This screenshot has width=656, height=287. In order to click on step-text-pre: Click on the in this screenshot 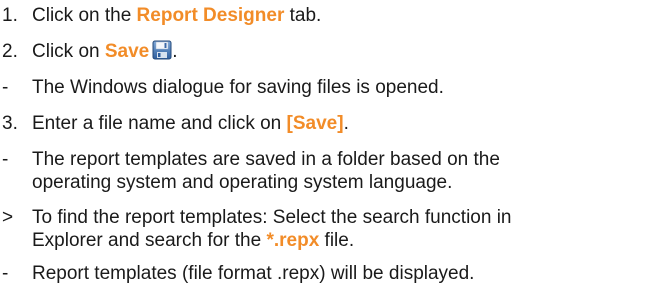, I will do `click(84, 15)`.